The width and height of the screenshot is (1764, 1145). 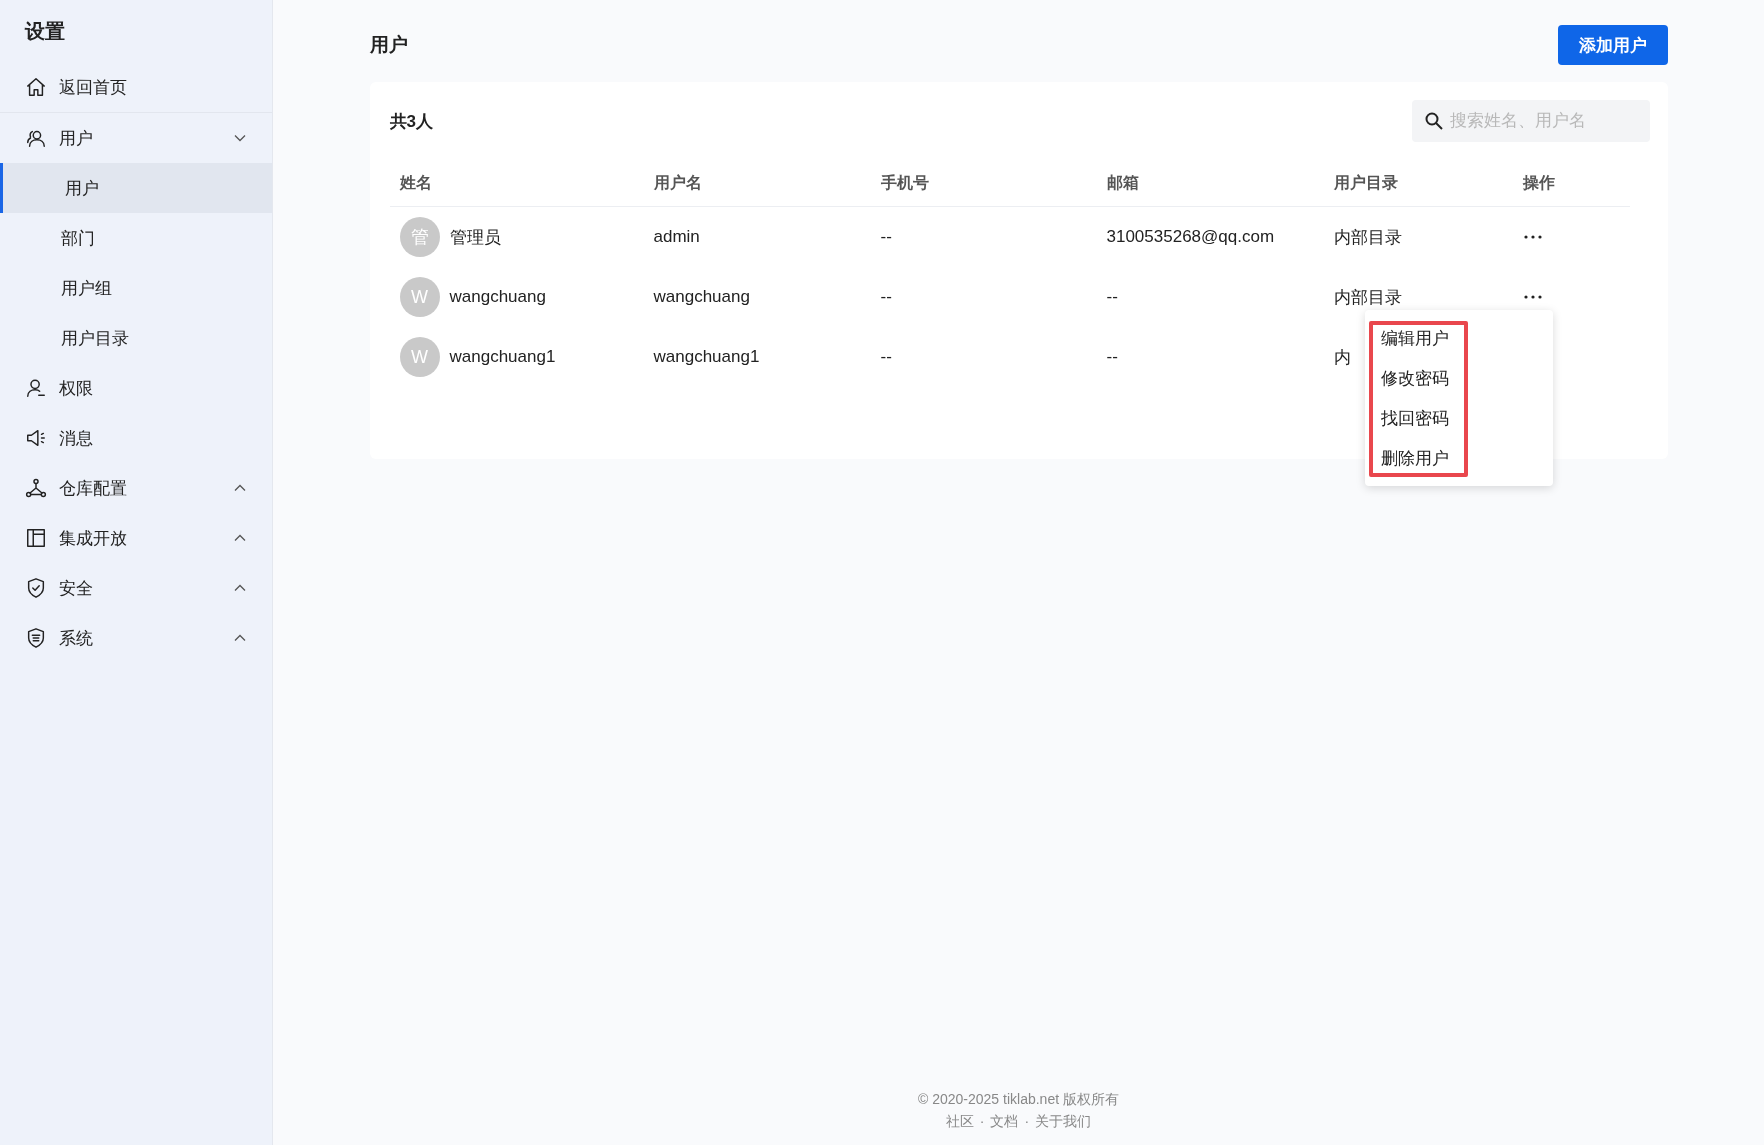 What do you see at coordinates (136, 288) in the screenshot?
I see `sidebar-subitem: 用户组` at bounding box center [136, 288].